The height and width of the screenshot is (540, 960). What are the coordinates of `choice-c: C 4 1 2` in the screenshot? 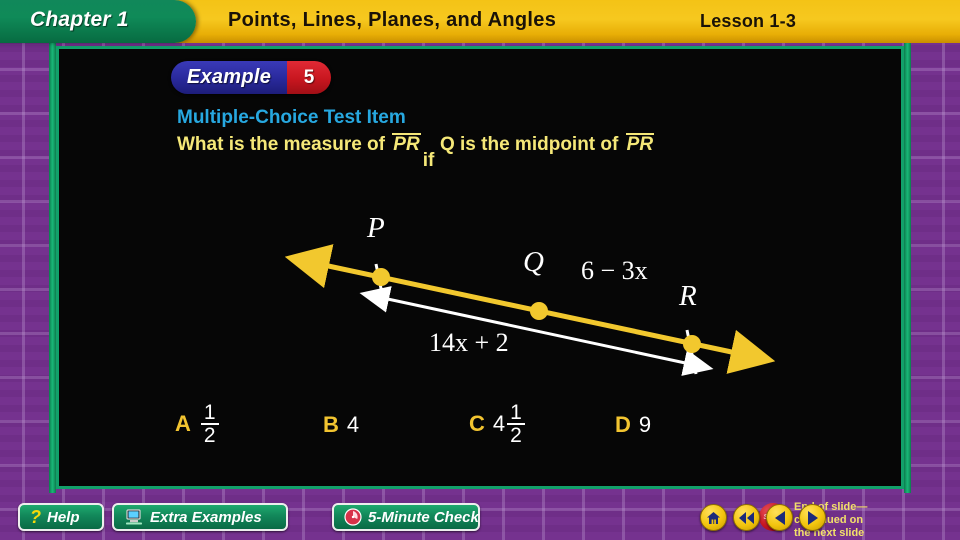 It's located at (497, 424).